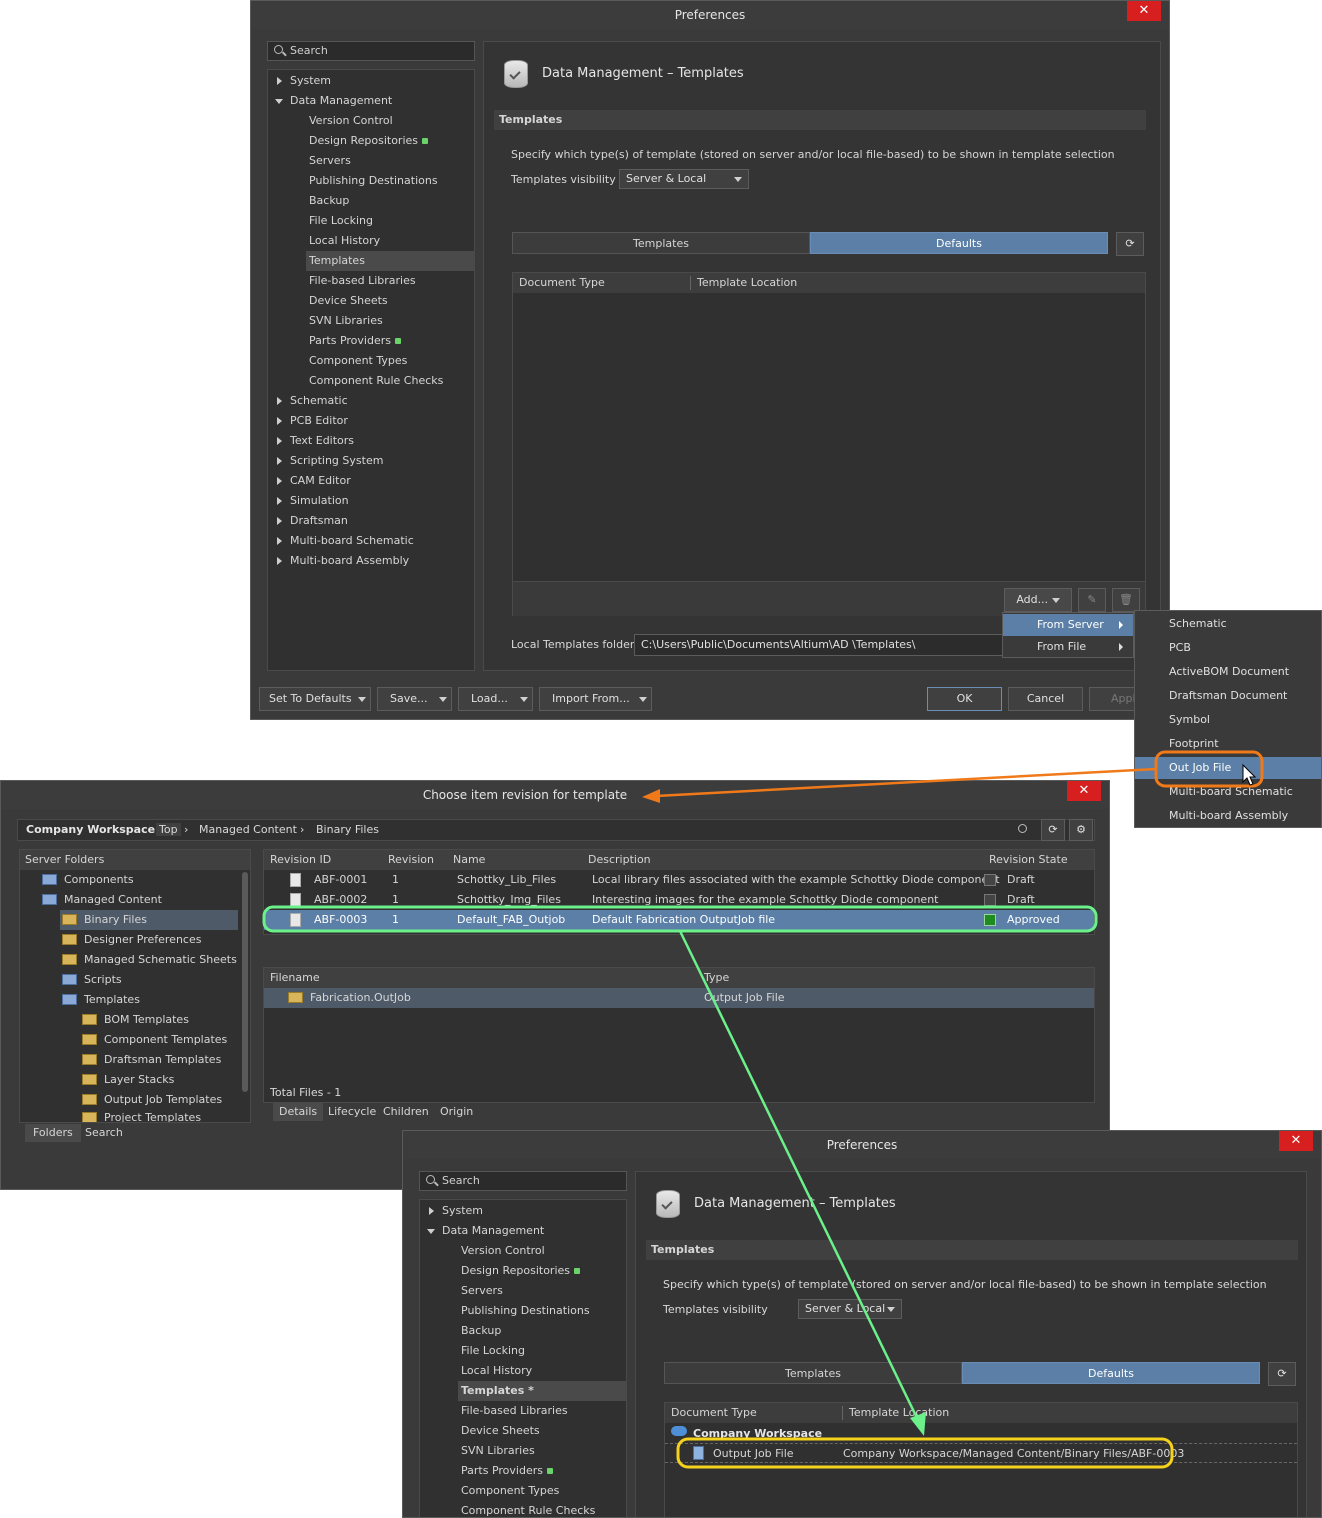 The width and height of the screenshot is (1322, 1518). Describe the element at coordinates (300, 860) in the screenshot. I see `column-revision-id: Revision ID` at that location.